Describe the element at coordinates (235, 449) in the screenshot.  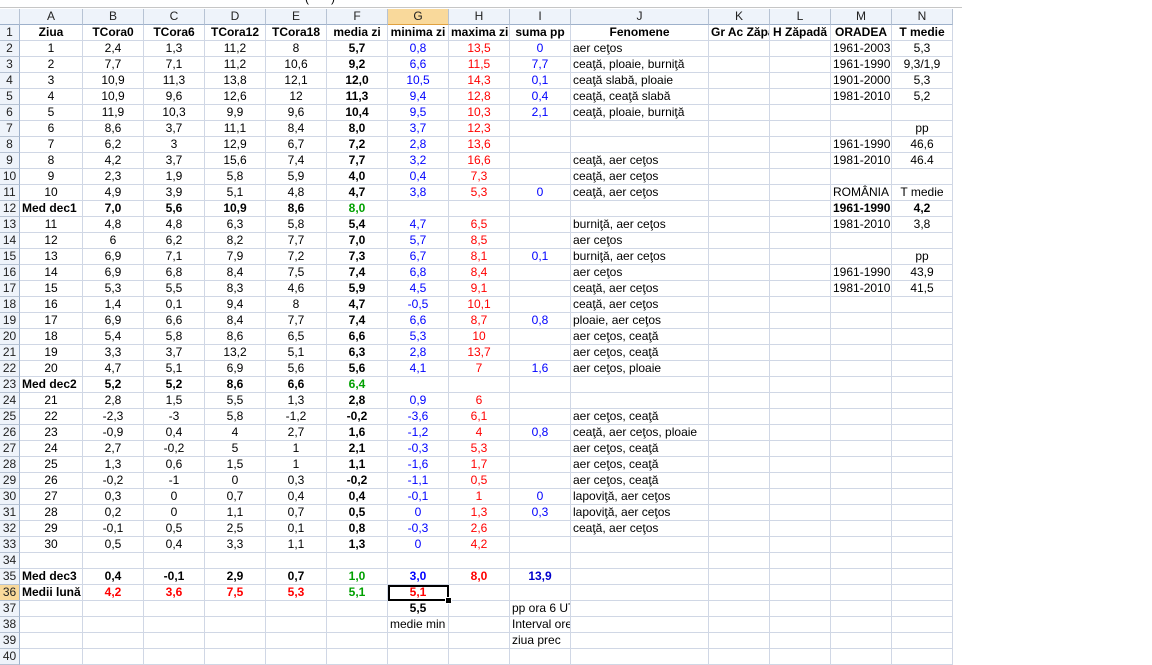
I see `cell-d27: 5` at that location.